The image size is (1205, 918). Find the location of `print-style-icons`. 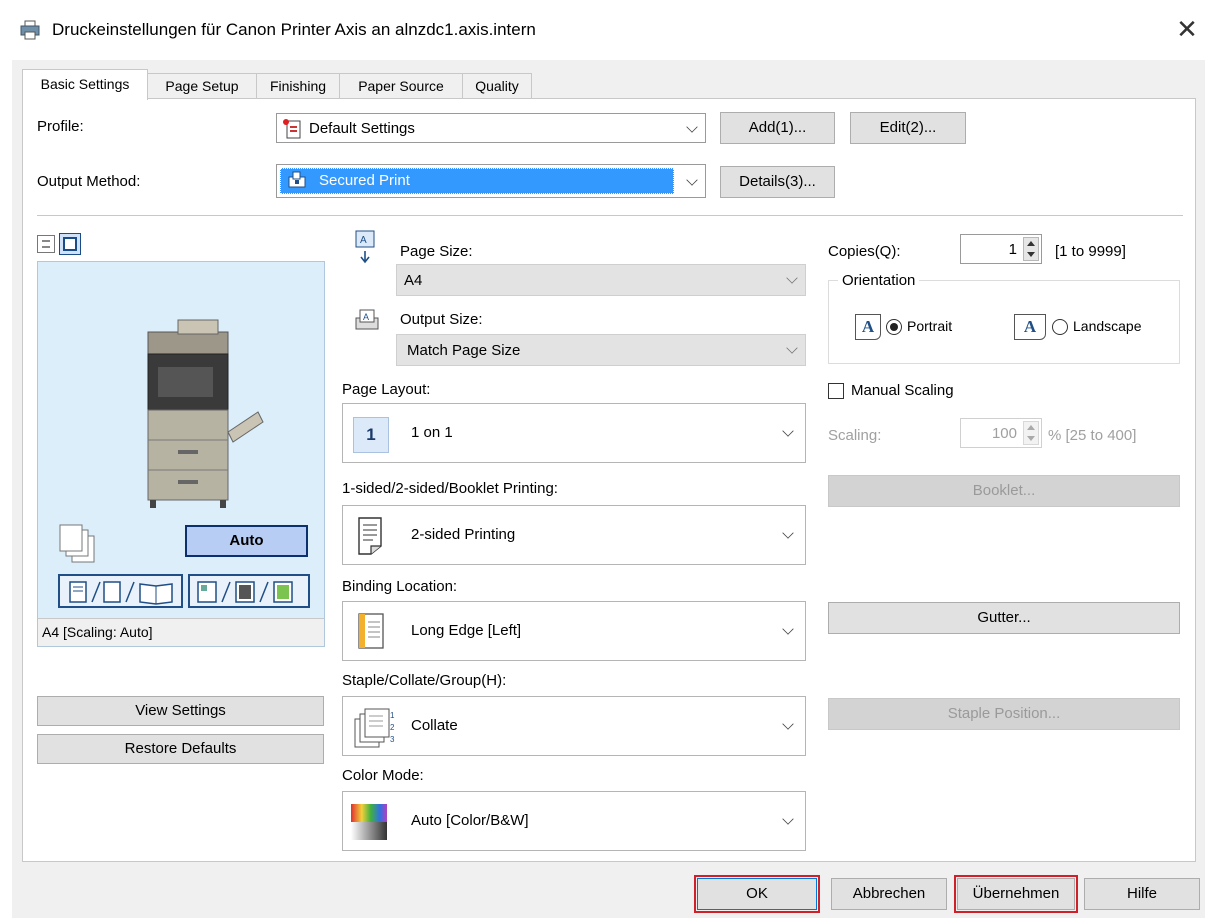

print-style-icons is located at coordinates (120, 591).